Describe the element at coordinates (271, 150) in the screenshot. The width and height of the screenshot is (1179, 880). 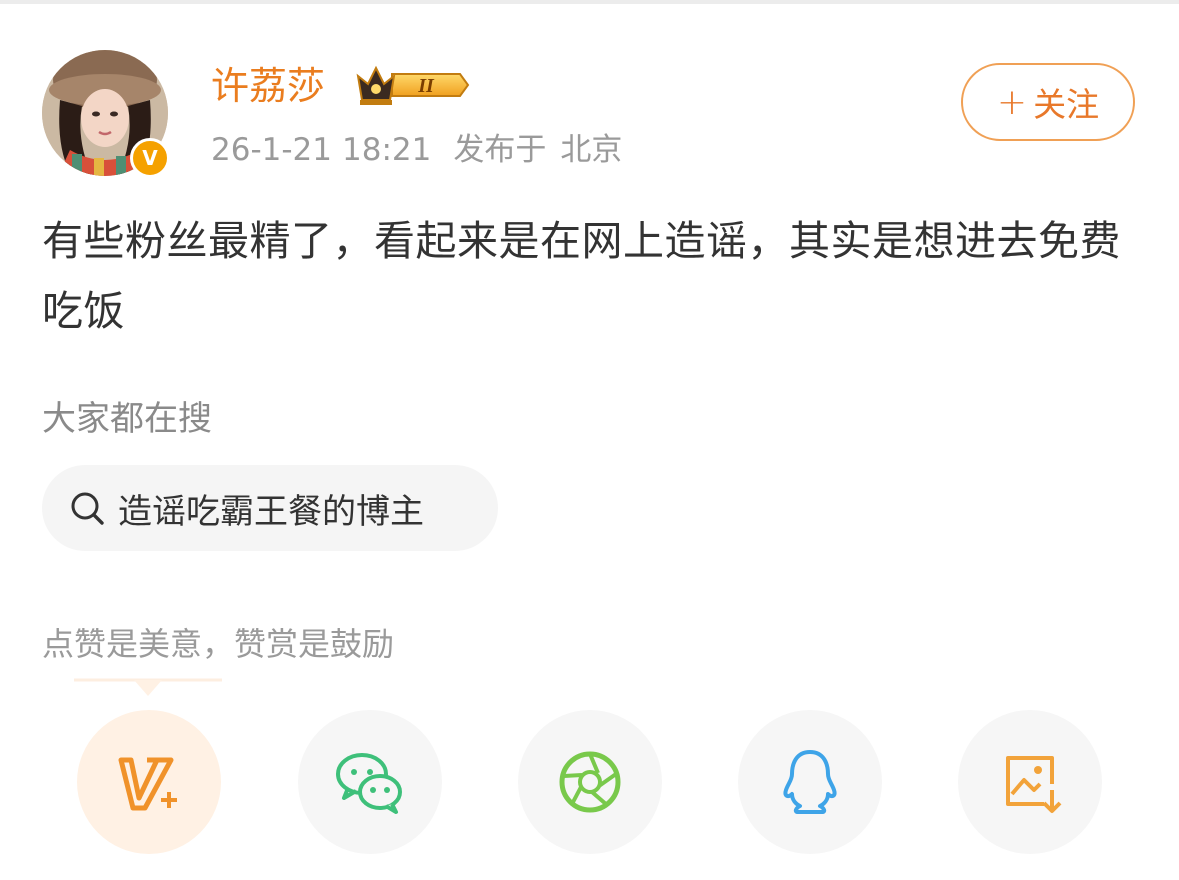
I see `post-date: 26-1-21` at that location.